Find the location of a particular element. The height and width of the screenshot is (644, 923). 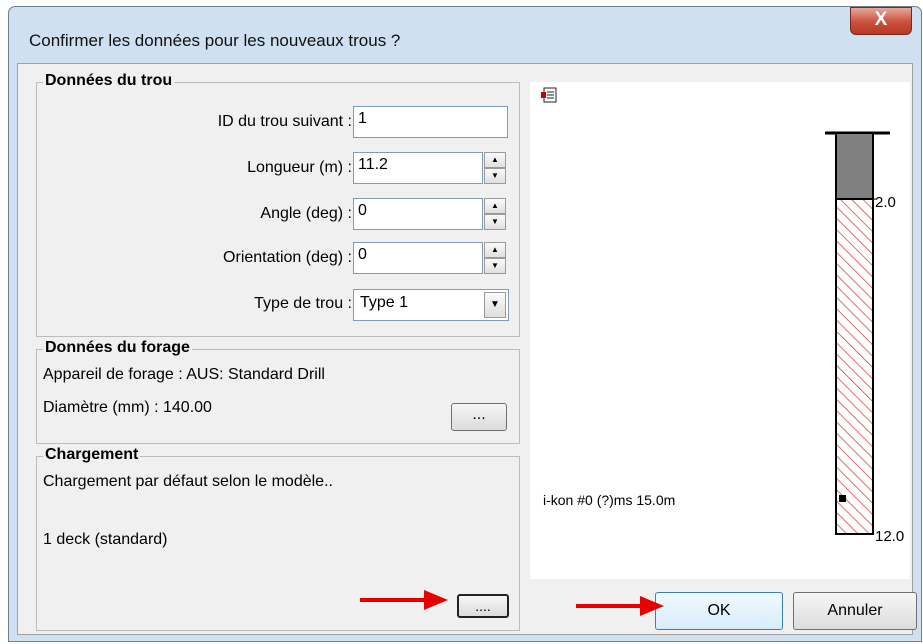

close-button: X is located at coordinates (881, 21).